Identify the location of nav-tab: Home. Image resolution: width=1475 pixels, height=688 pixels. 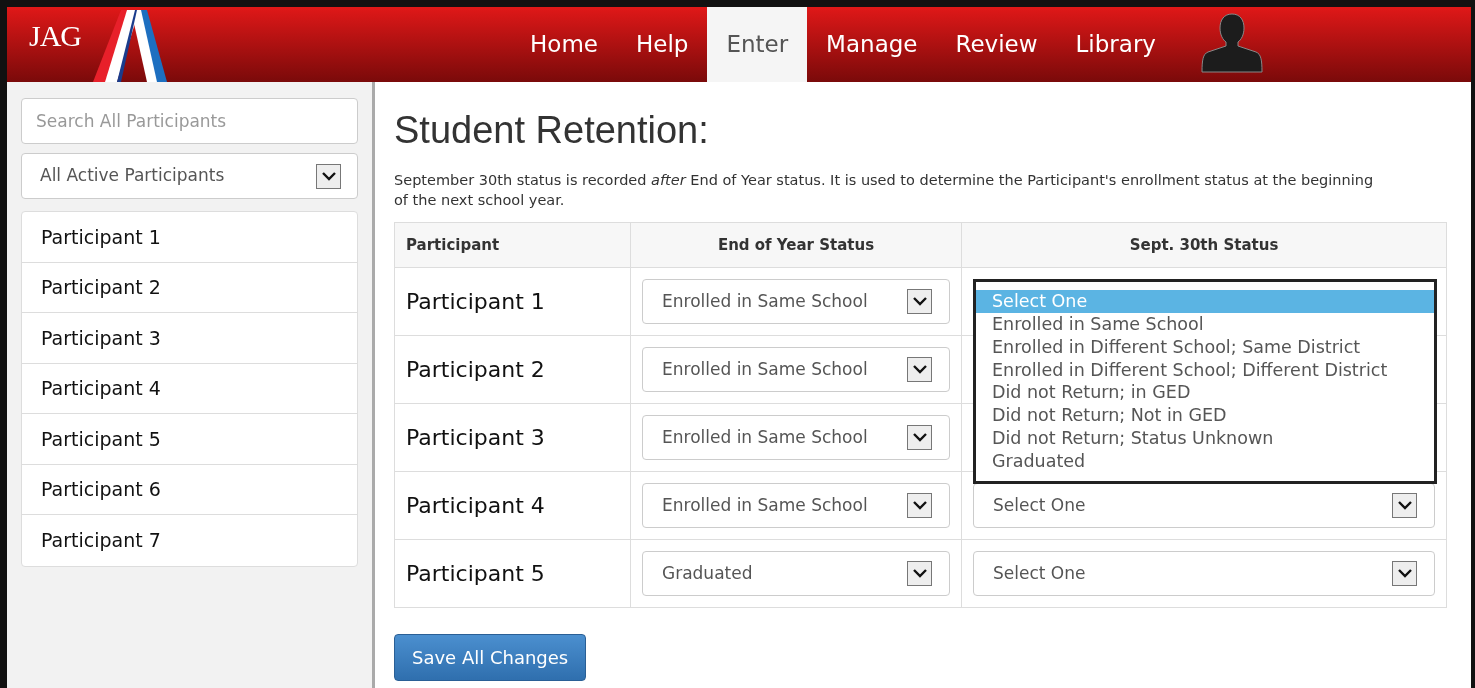
(564, 44).